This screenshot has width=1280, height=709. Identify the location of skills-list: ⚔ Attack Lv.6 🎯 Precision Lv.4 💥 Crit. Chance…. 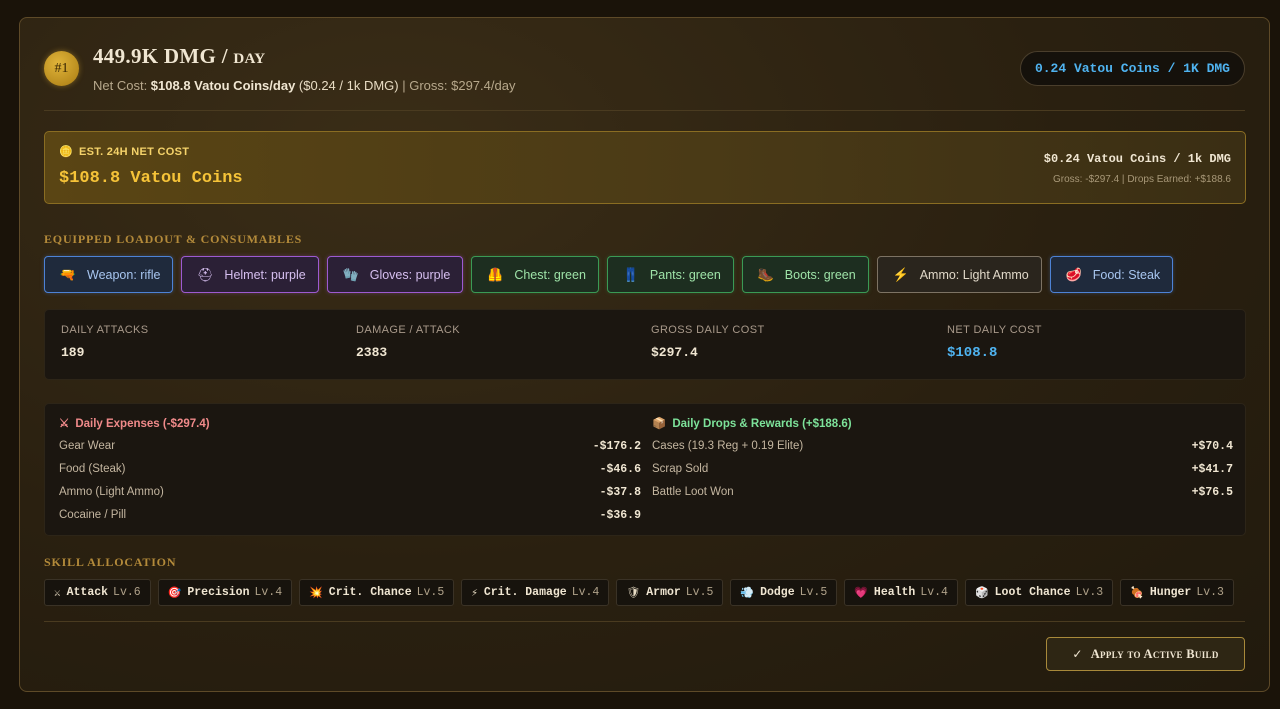
(639, 592).